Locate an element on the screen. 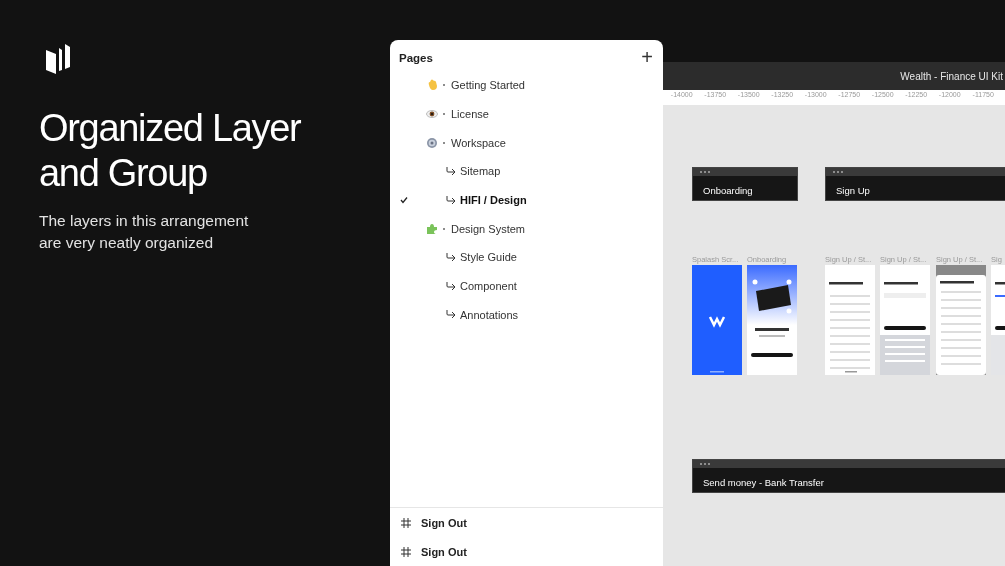  section-title: Sign Up is located at coordinates (853, 190).